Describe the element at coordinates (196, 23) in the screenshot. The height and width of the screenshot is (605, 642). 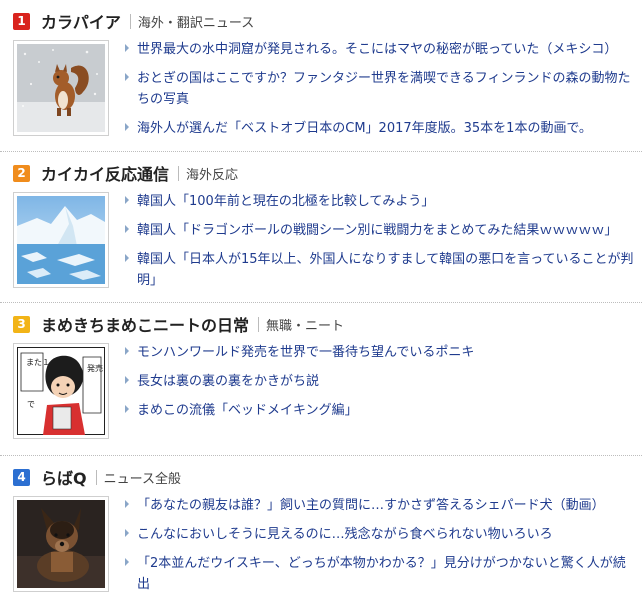
I see `site-category: 海外・翻訳ニュース` at that location.